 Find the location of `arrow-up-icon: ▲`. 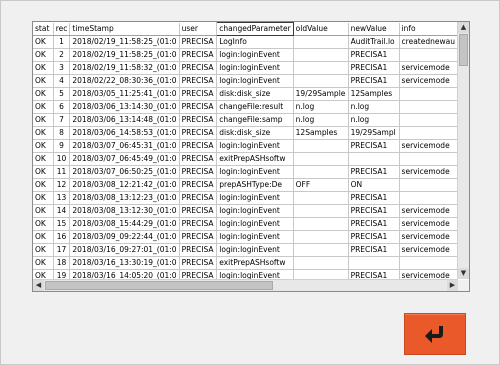

arrow-up-icon: ▲ is located at coordinates (463, 27).